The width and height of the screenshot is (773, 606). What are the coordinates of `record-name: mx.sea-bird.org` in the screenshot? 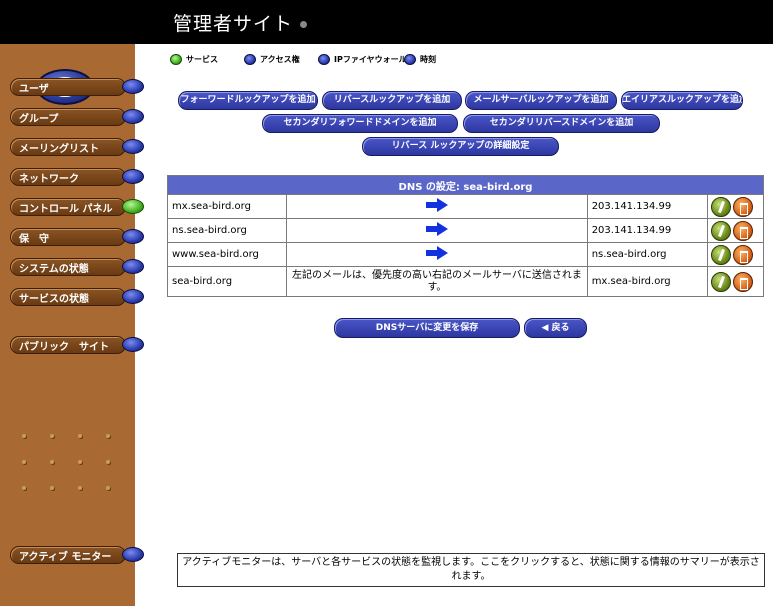 It's located at (227, 206).